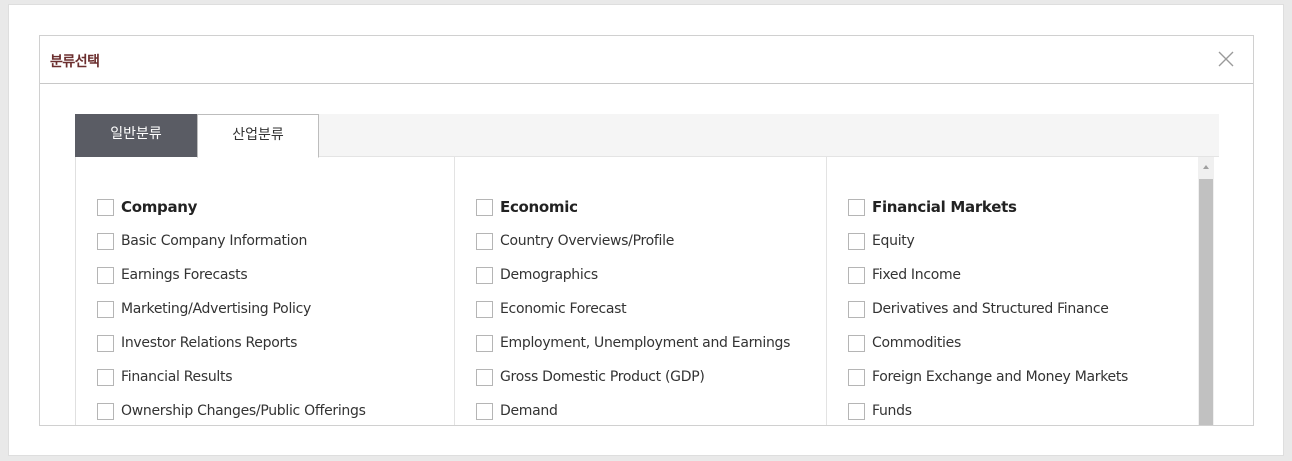 This screenshot has width=1292, height=461. I want to click on category-group: Financial Markets, so click(988, 207).